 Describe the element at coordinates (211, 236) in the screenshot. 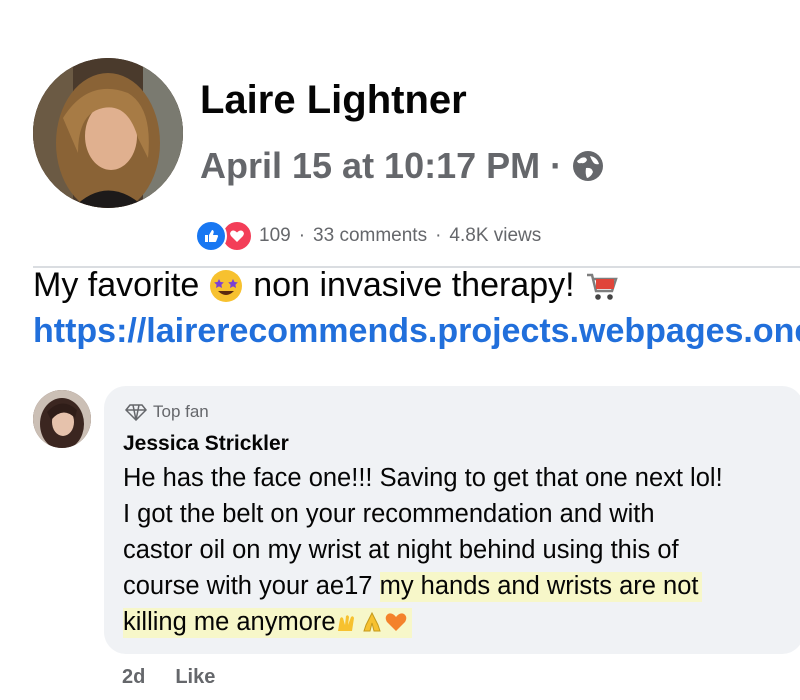

I see `like-icon` at that location.